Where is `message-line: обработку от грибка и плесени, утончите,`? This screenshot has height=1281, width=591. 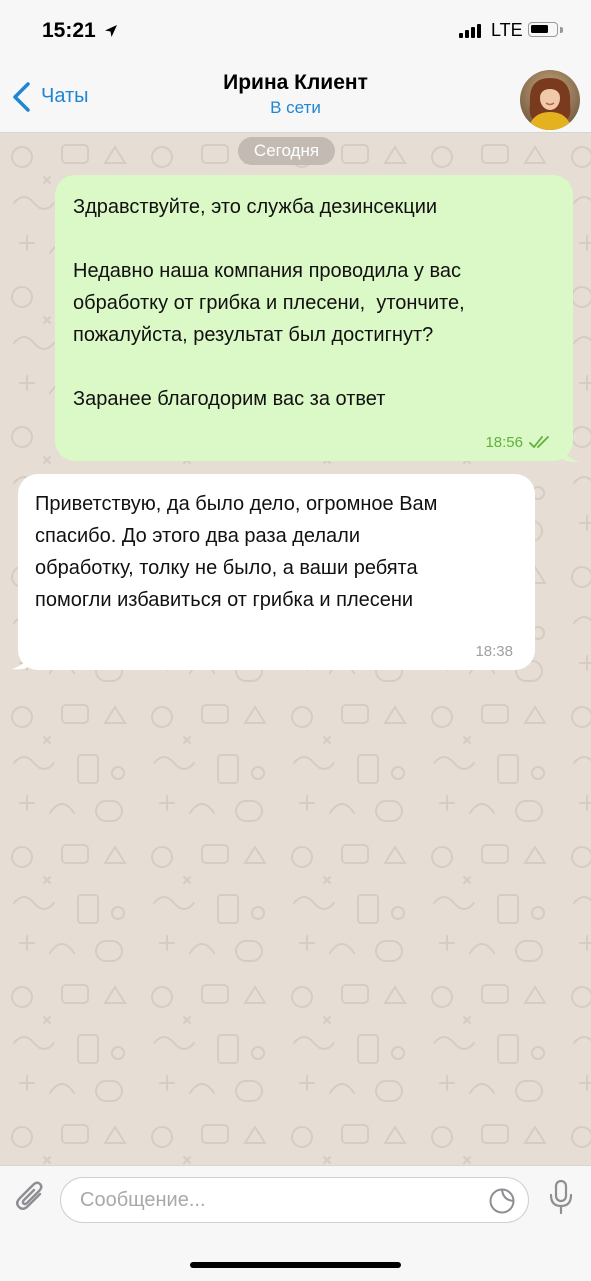
message-line: обработку от грибка и плесени, утончите, is located at coordinates (269, 303).